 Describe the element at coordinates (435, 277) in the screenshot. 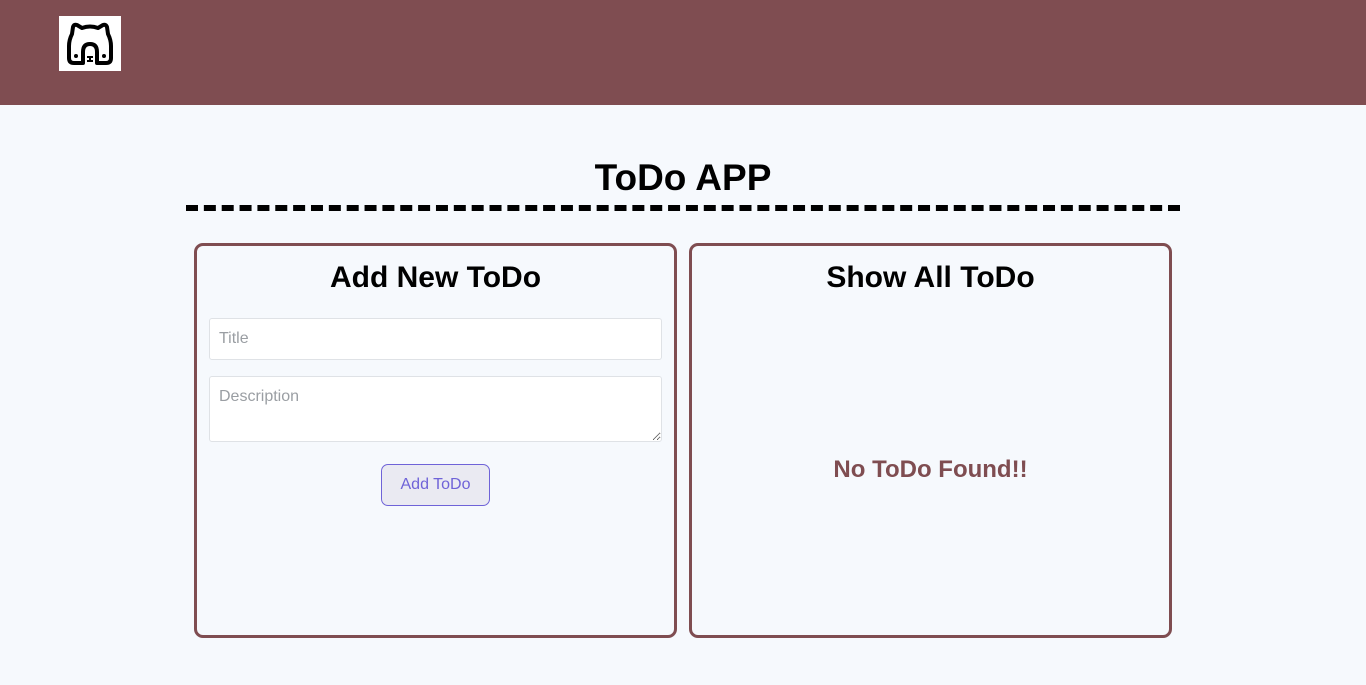

I see `add-todo-heading: Add New ToDo` at that location.